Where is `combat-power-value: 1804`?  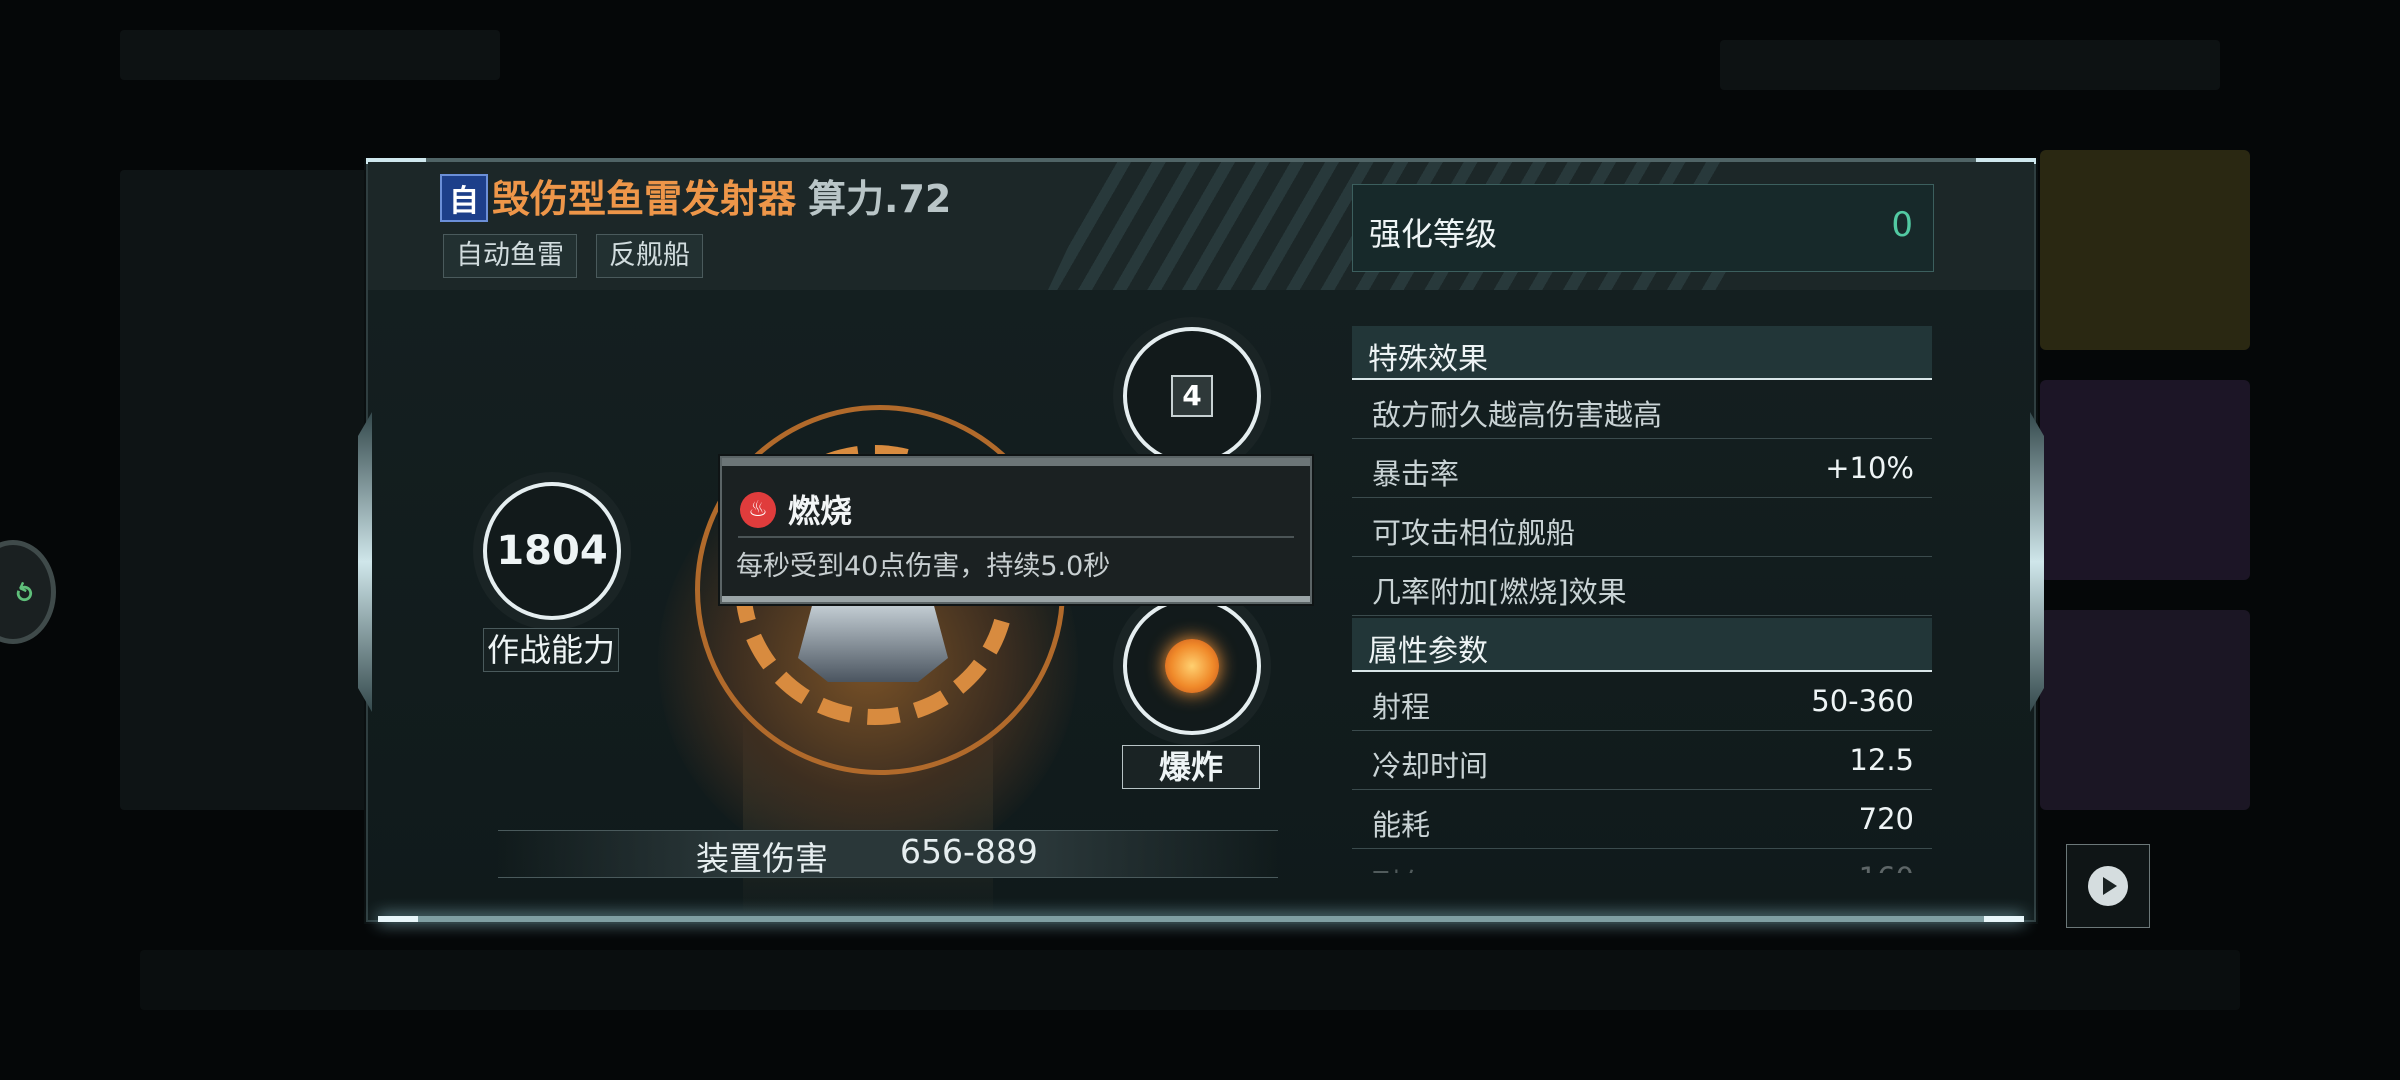
combat-power-value: 1804 is located at coordinates (552, 551).